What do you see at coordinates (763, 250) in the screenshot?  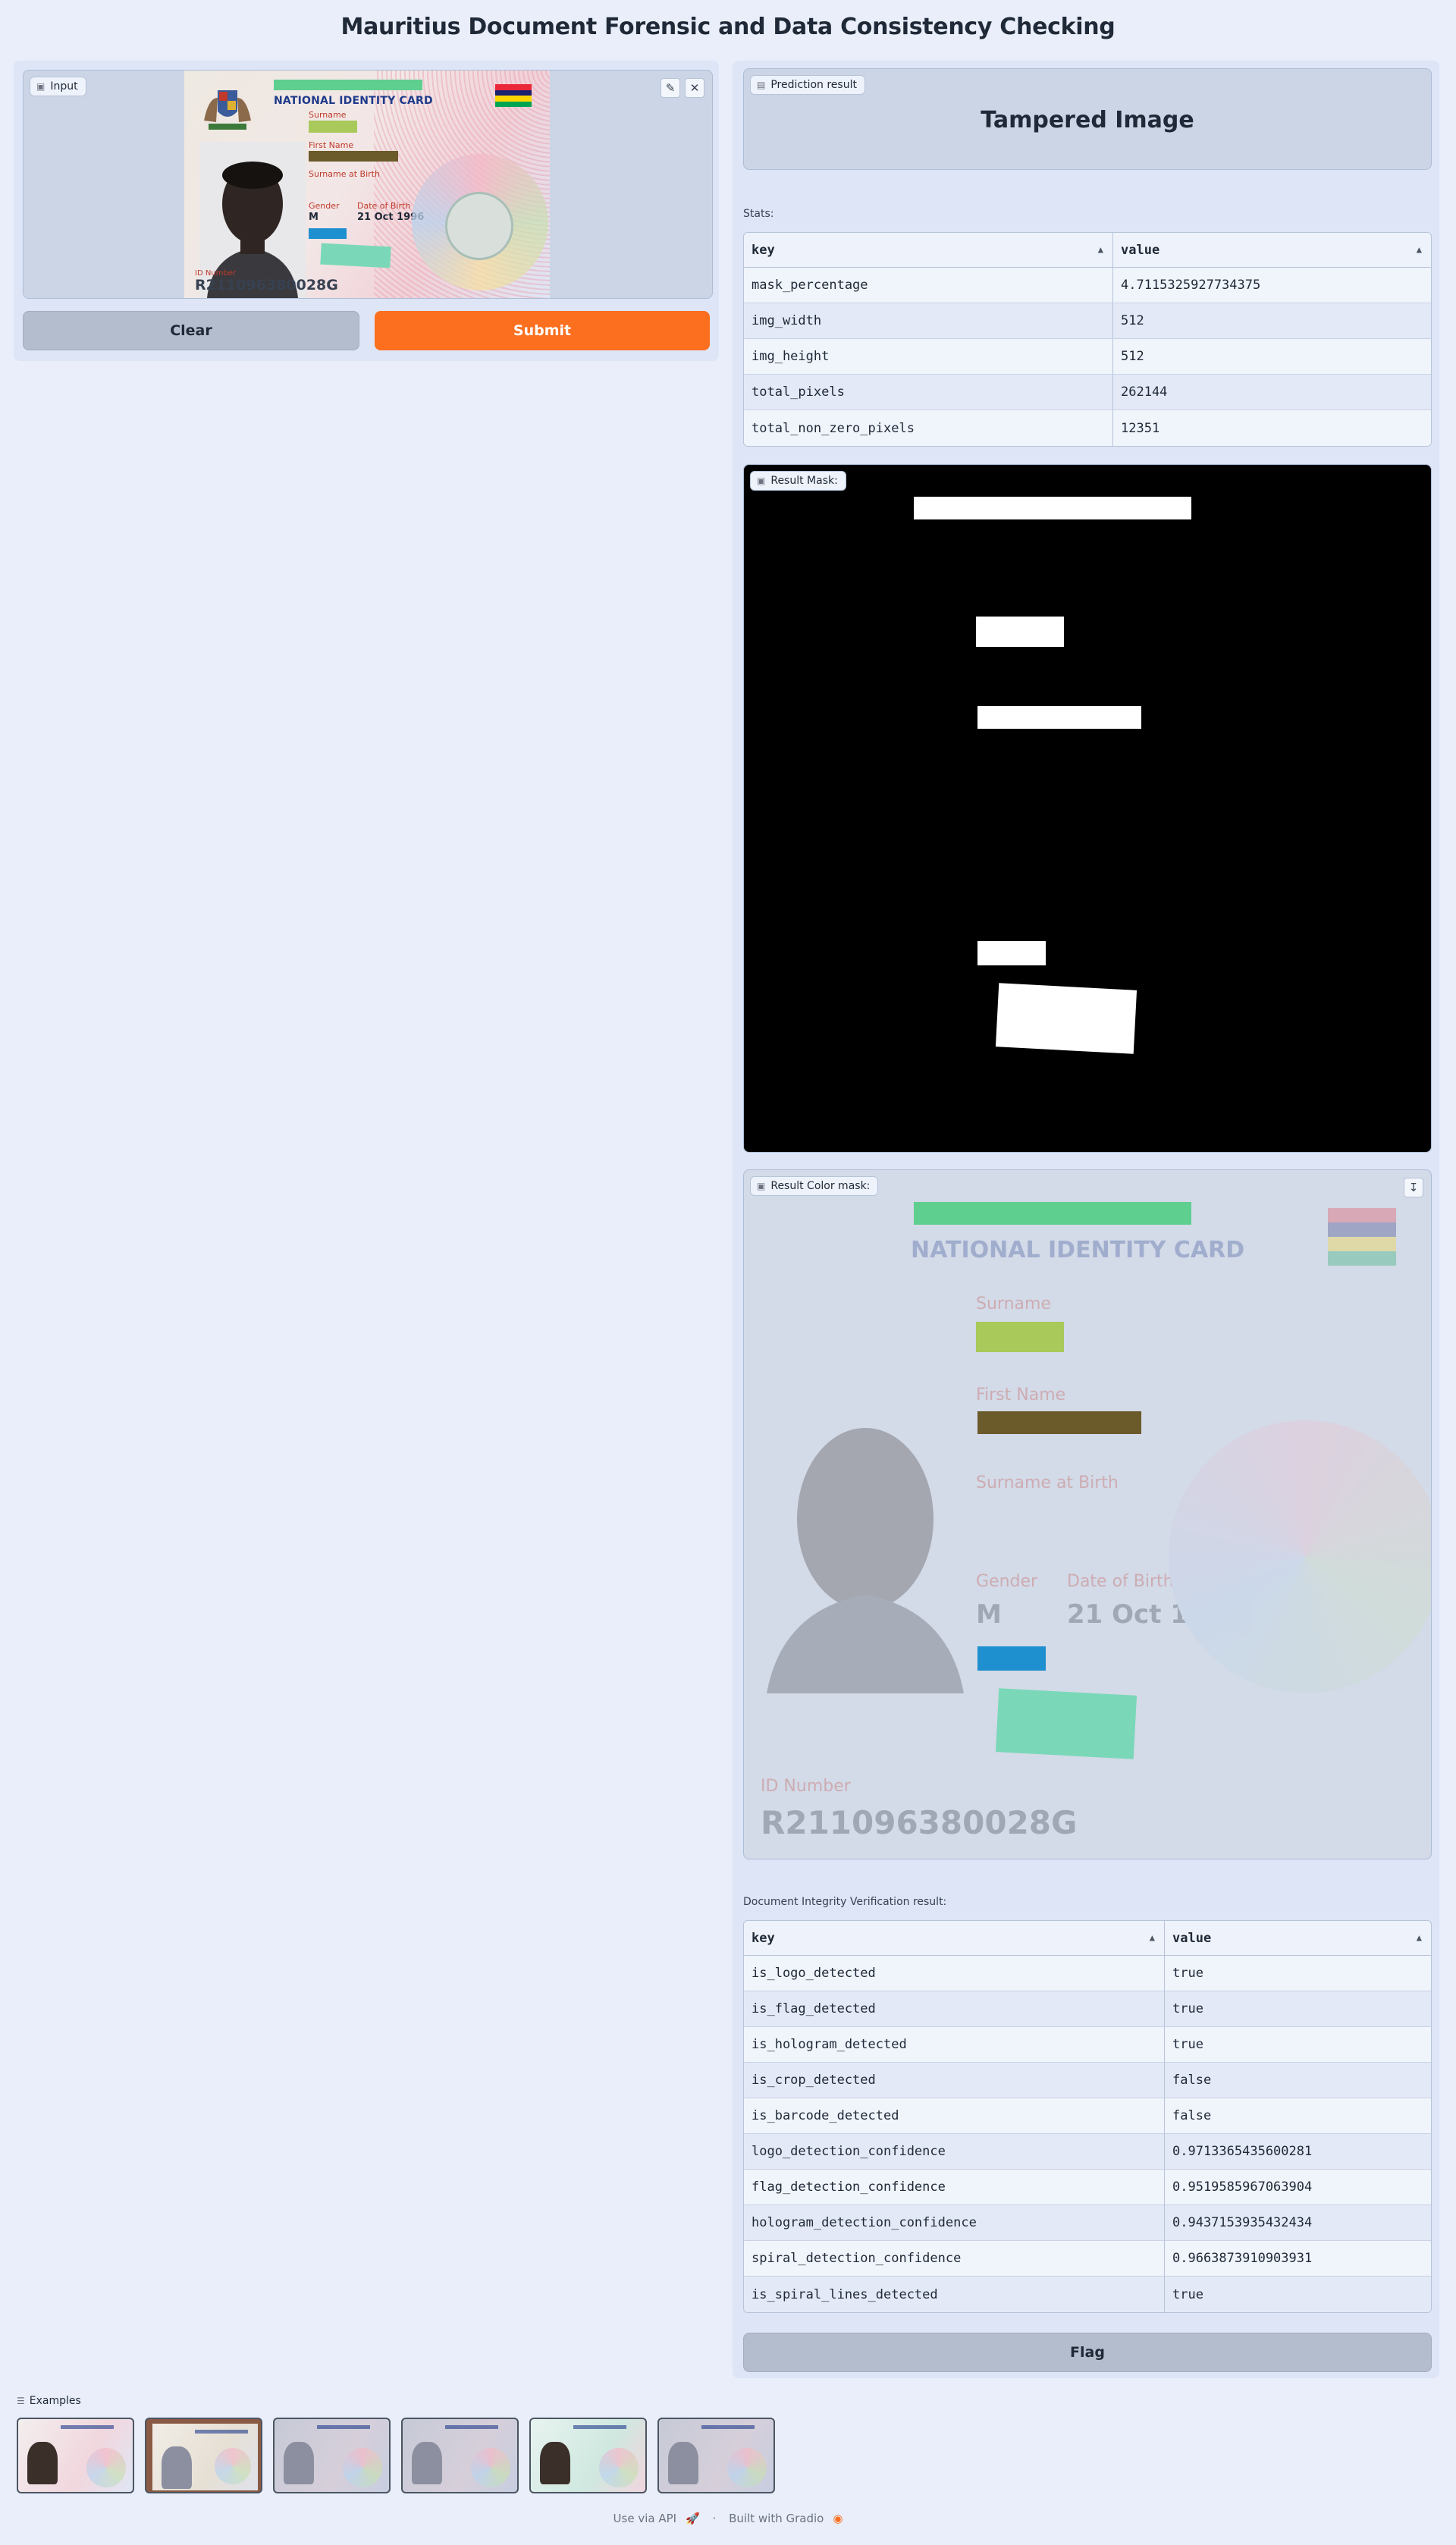 I see `stats-header-key-text: key` at bounding box center [763, 250].